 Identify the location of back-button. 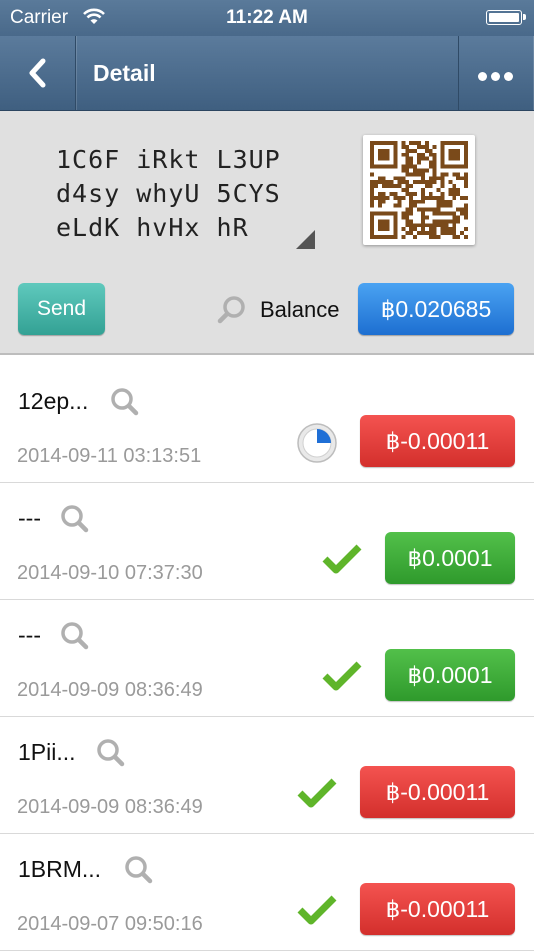
(38, 73).